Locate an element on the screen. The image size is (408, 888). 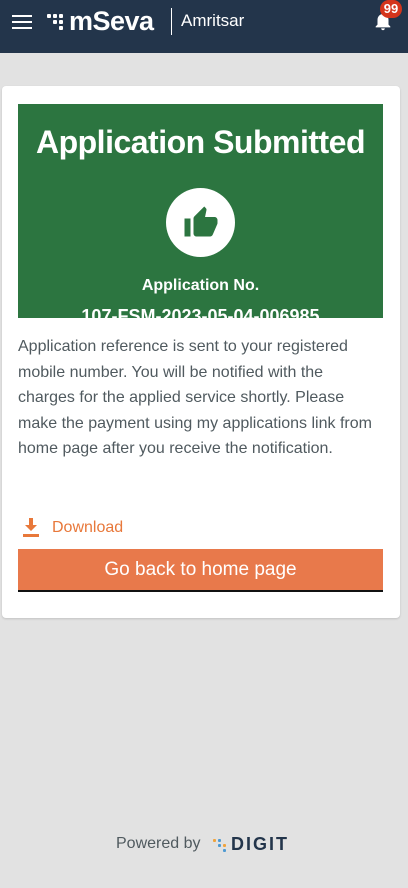
application-no-label: Application No. is located at coordinates (200, 285).